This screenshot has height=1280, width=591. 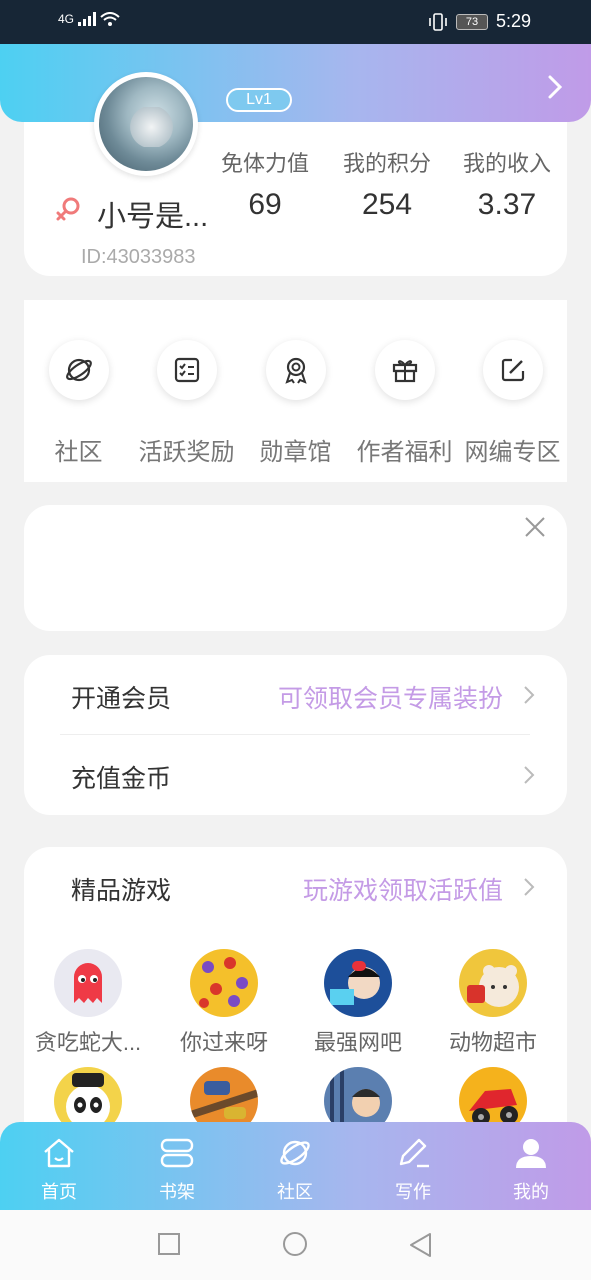 What do you see at coordinates (420, 1245) in the screenshot?
I see `back-icon` at bounding box center [420, 1245].